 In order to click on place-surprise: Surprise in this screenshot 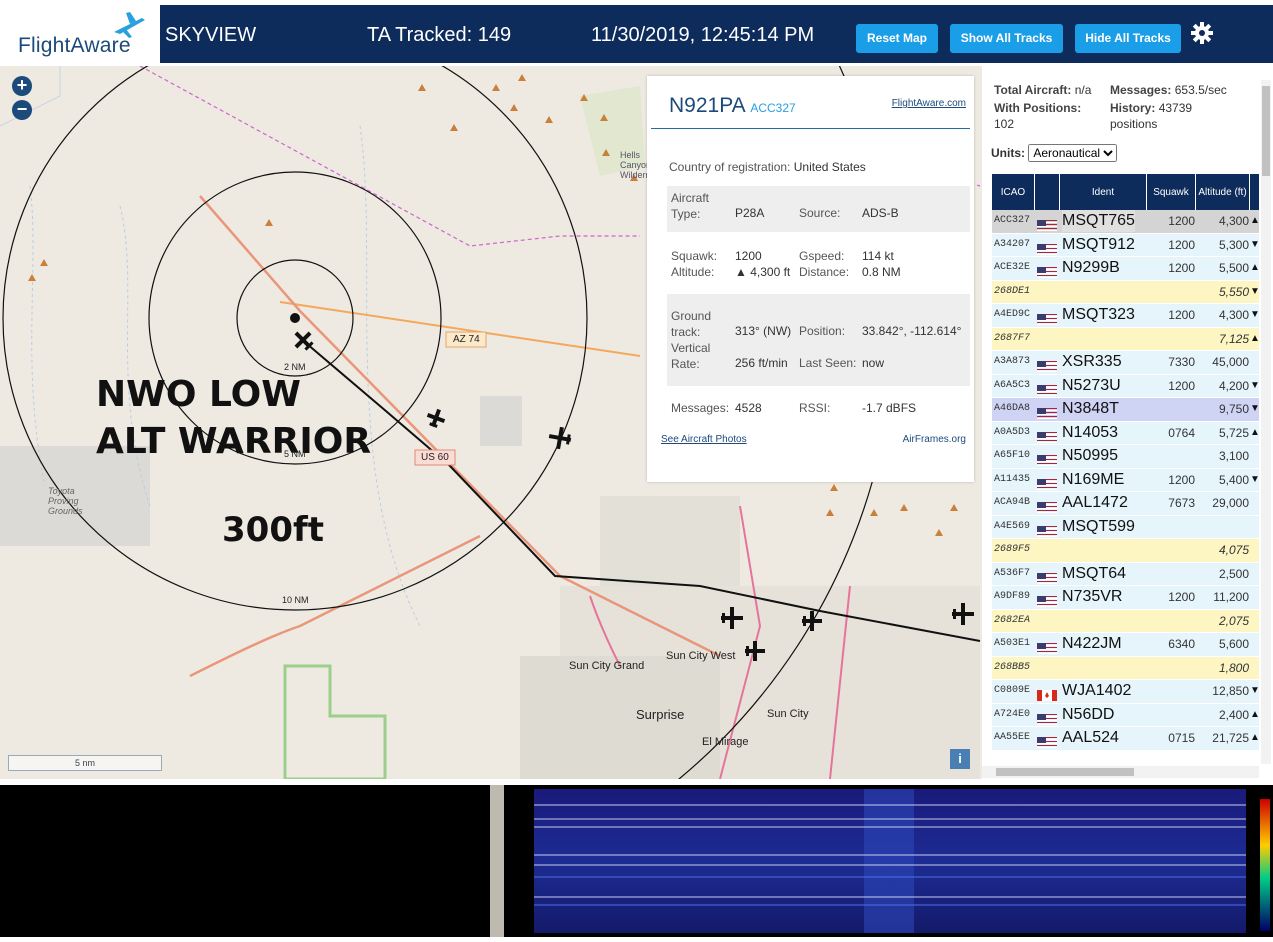, I will do `click(660, 714)`.